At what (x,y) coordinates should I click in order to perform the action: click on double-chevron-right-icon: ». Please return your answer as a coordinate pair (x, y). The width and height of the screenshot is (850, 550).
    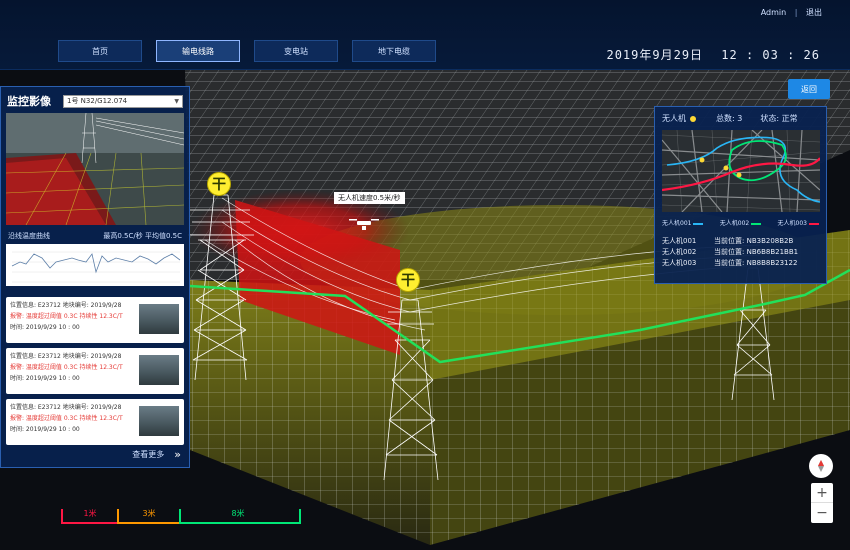
    Looking at the image, I should click on (177, 454).